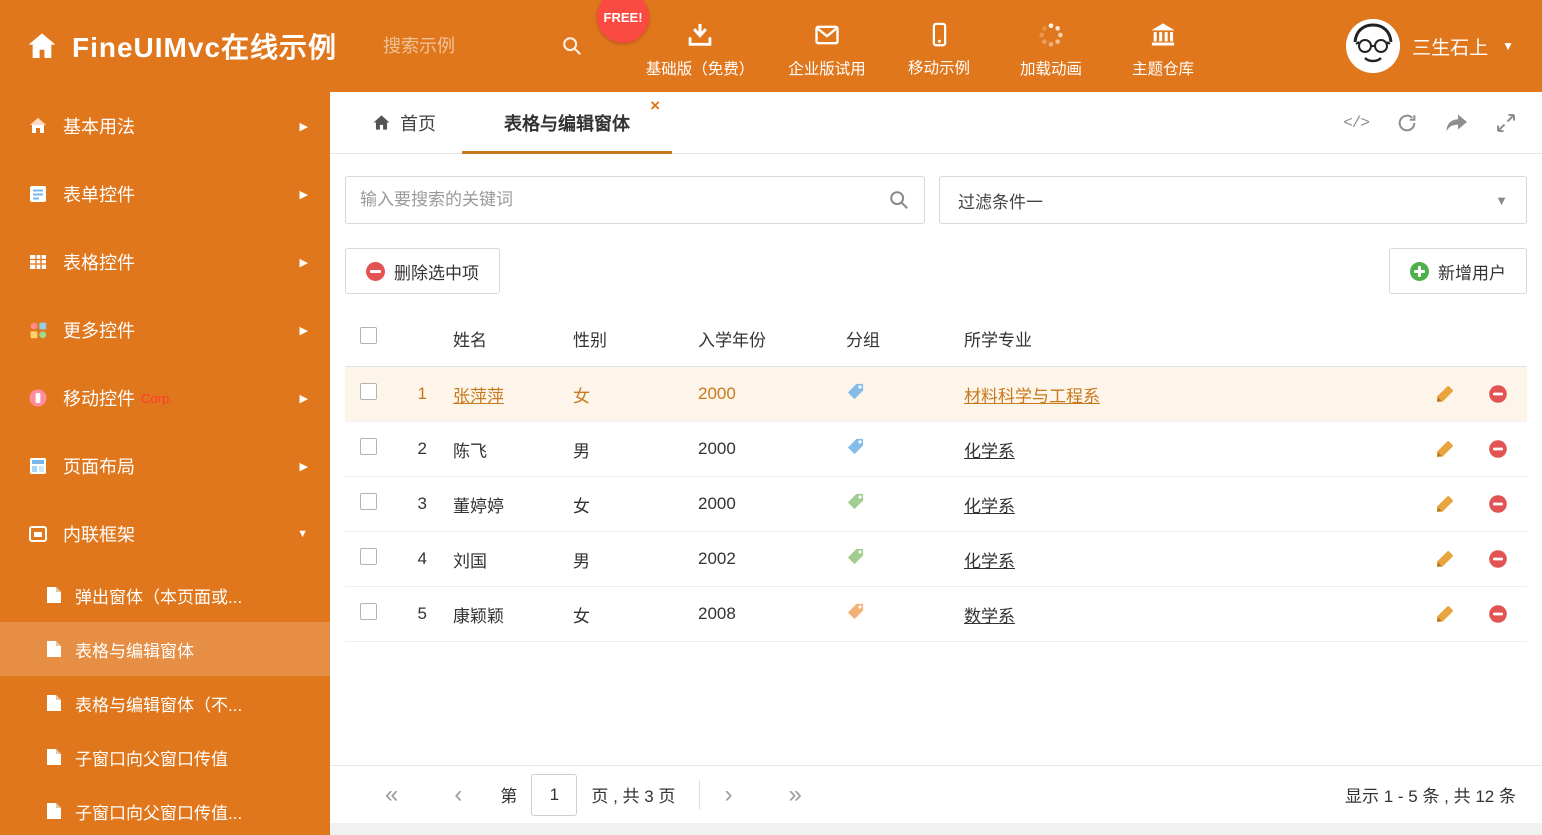 This screenshot has width=1542, height=835. Describe the element at coordinates (989, 616) in the screenshot. I see `major-link: 数学系` at that location.